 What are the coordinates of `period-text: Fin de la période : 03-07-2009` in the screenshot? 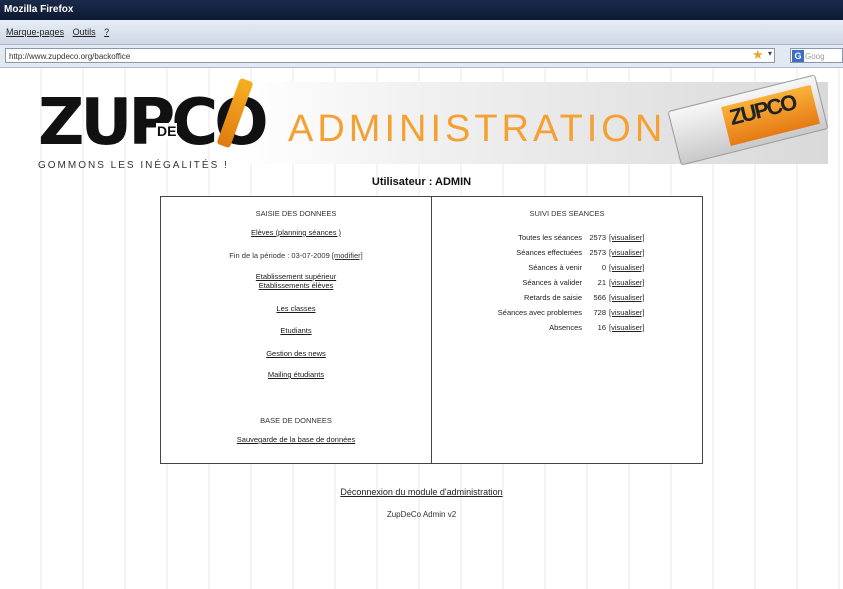 It's located at (279, 255).